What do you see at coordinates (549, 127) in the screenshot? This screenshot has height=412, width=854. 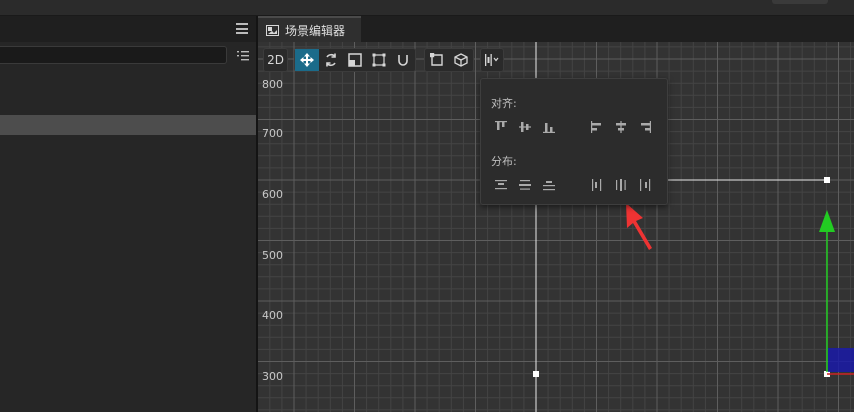 I see `align-bottom-icon` at bounding box center [549, 127].